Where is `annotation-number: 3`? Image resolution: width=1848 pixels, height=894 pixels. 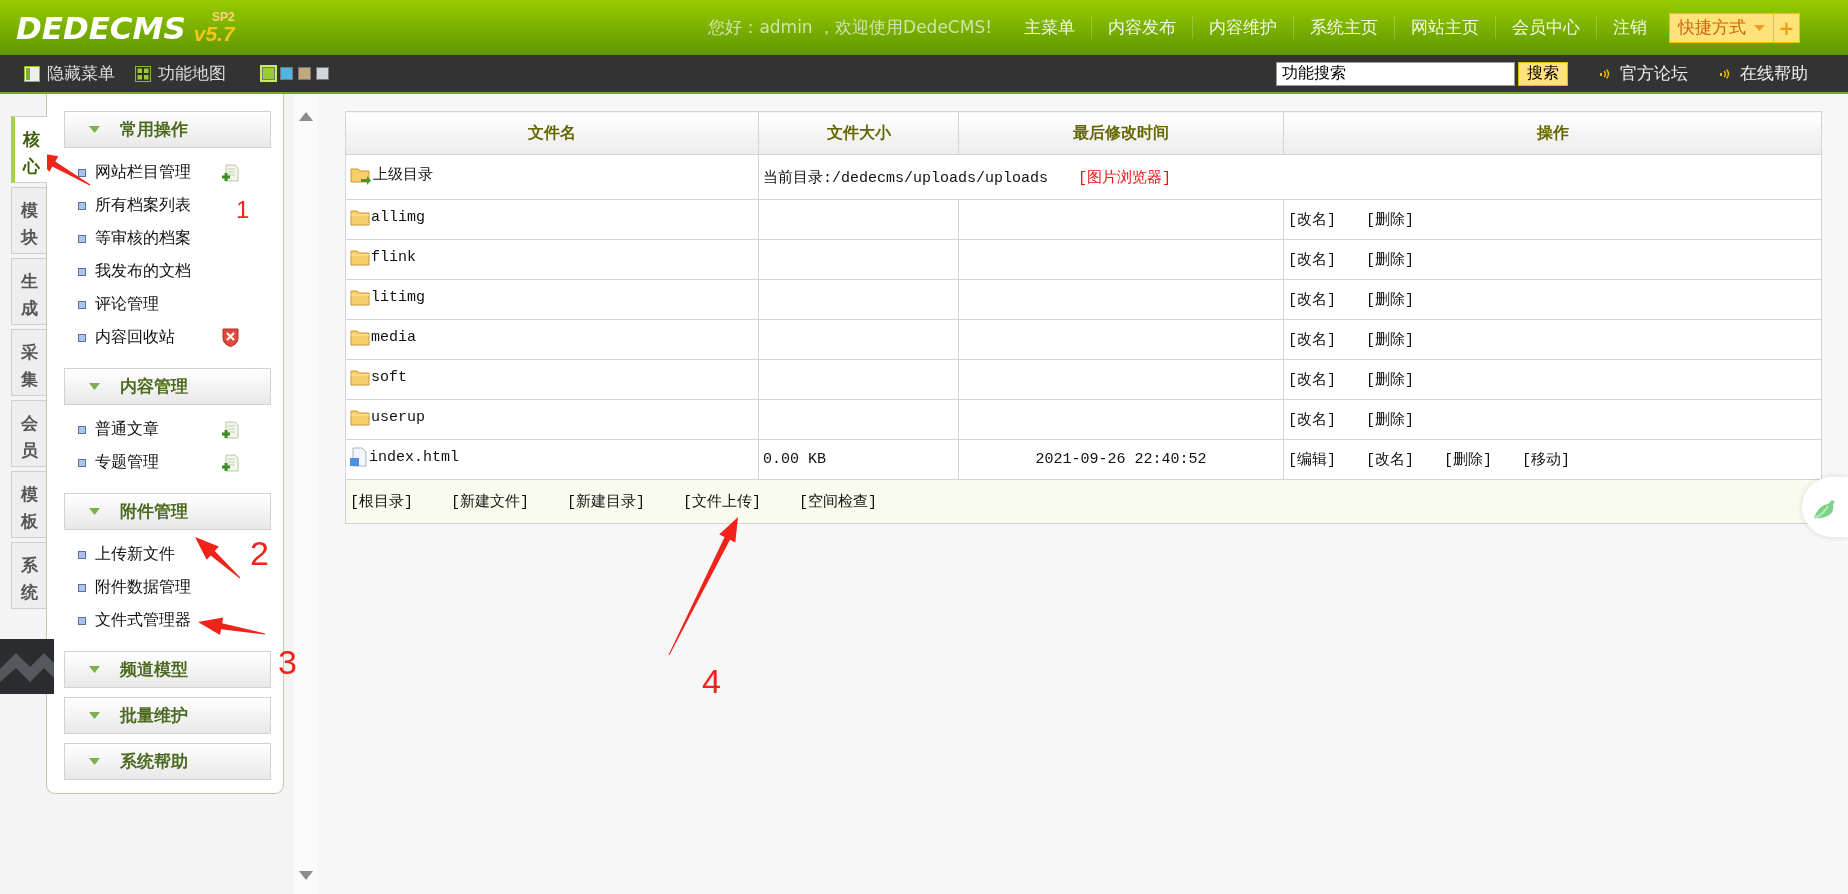
annotation-number: 3 is located at coordinates (287, 662).